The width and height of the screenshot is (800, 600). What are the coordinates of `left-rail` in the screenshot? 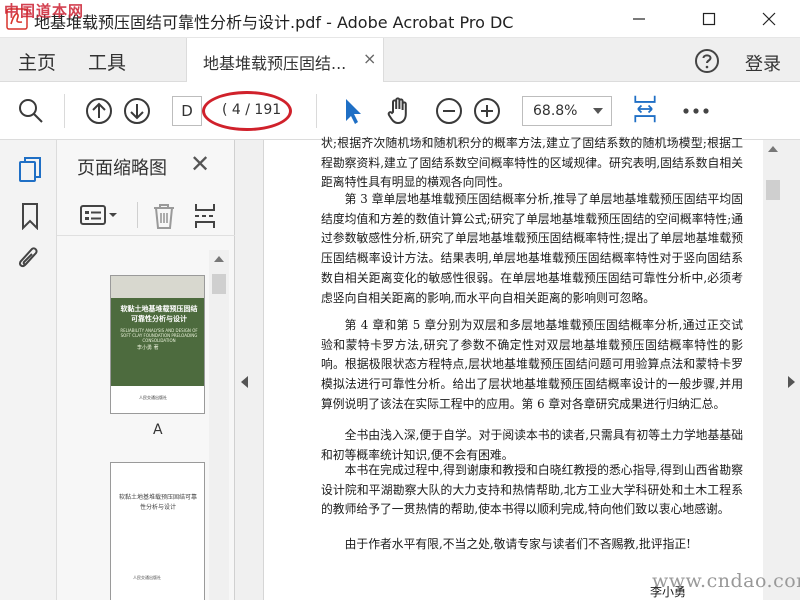 It's located at (28, 370).